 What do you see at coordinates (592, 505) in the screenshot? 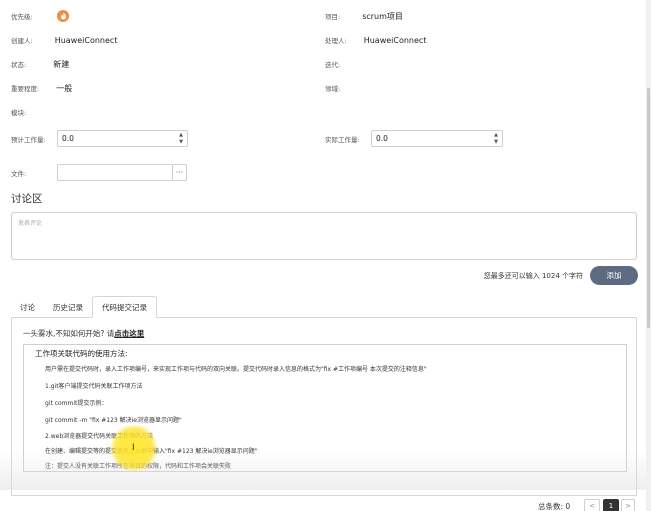
I see `pager-prev-button: <` at bounding box center [592, 505].